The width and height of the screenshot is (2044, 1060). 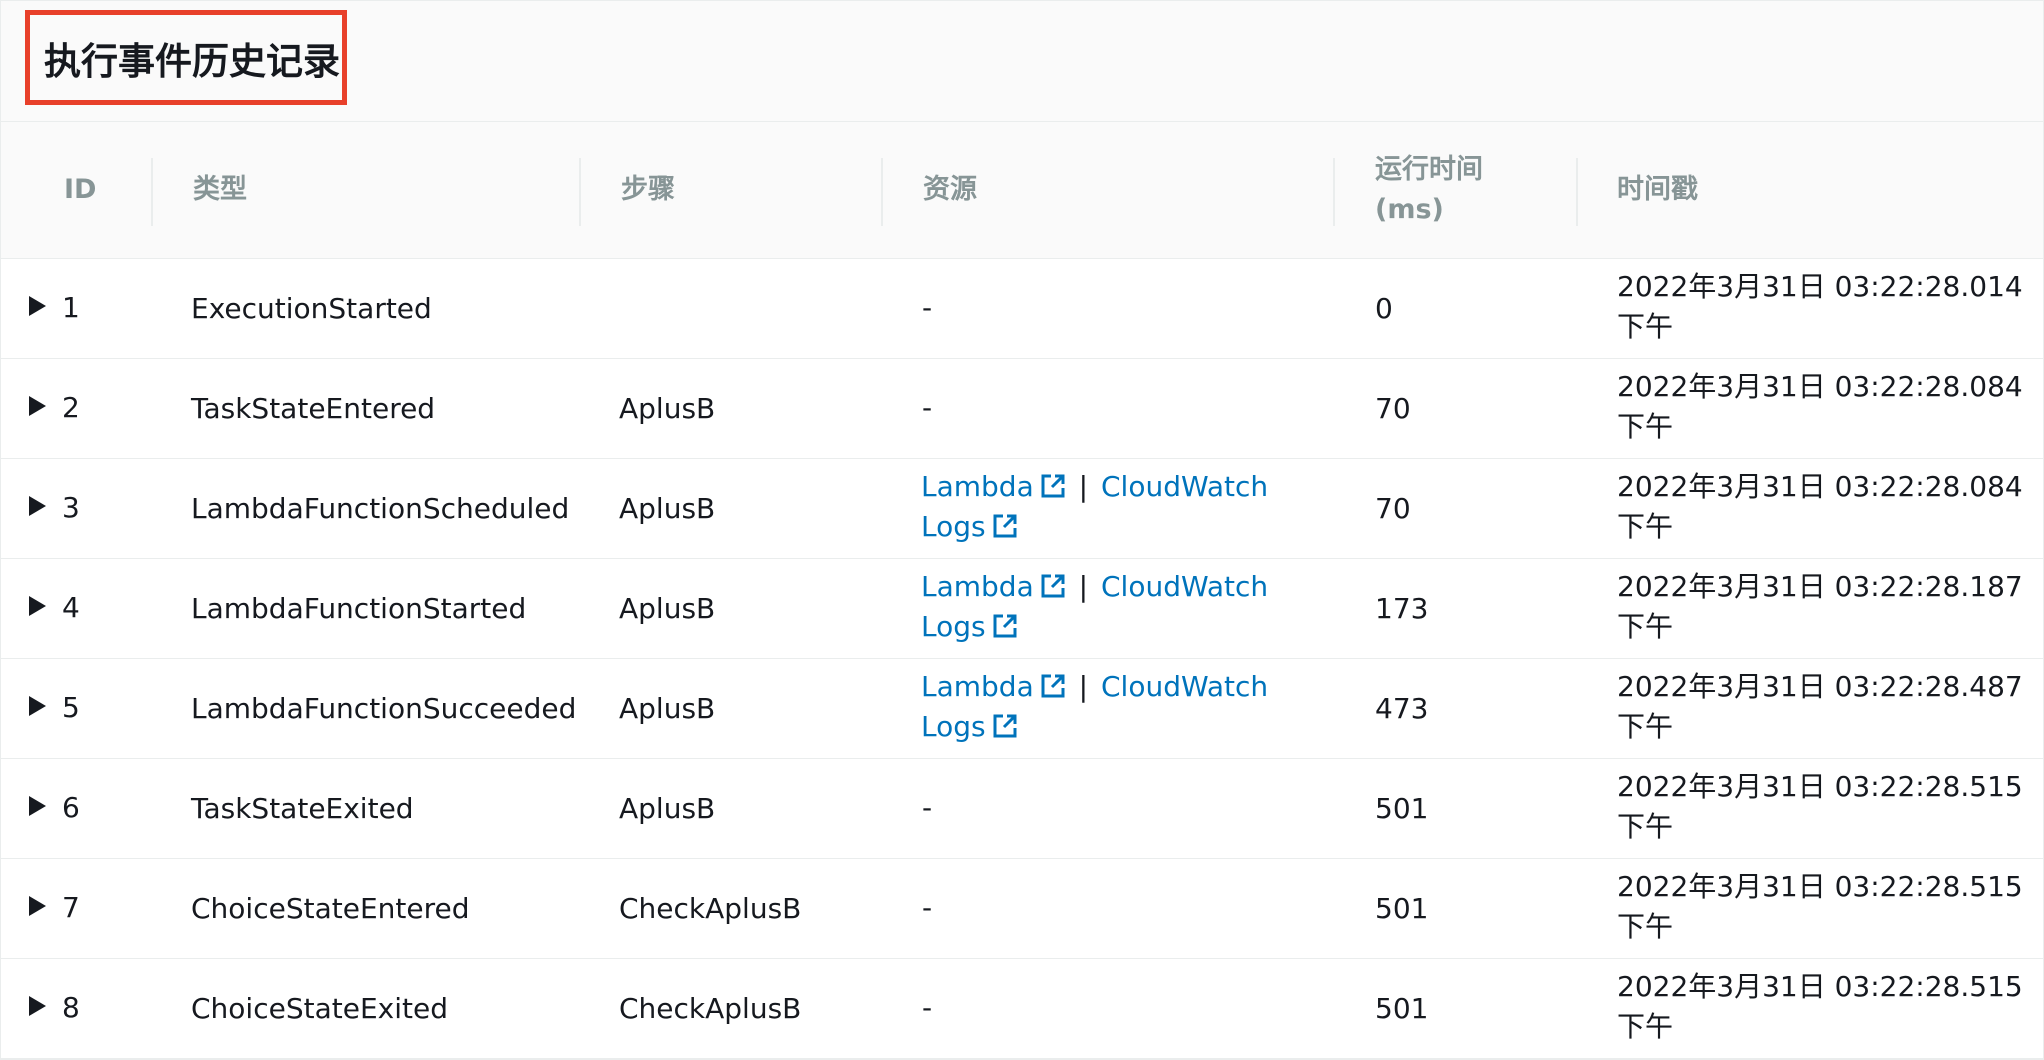 What do you see at coordinates (1820, 307) in the screenshot?
I see `row-timestamp: 2022年3月31日 03:22:28.014 下午` at bounding box center [1820, 307].